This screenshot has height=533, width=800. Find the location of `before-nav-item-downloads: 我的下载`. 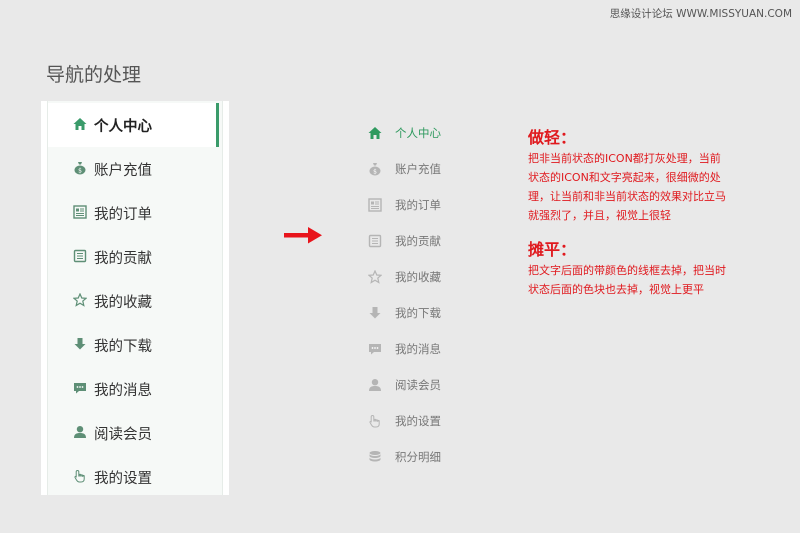

before-nav-item-downloads: 我的下载 is located at coordinates (136, 345).